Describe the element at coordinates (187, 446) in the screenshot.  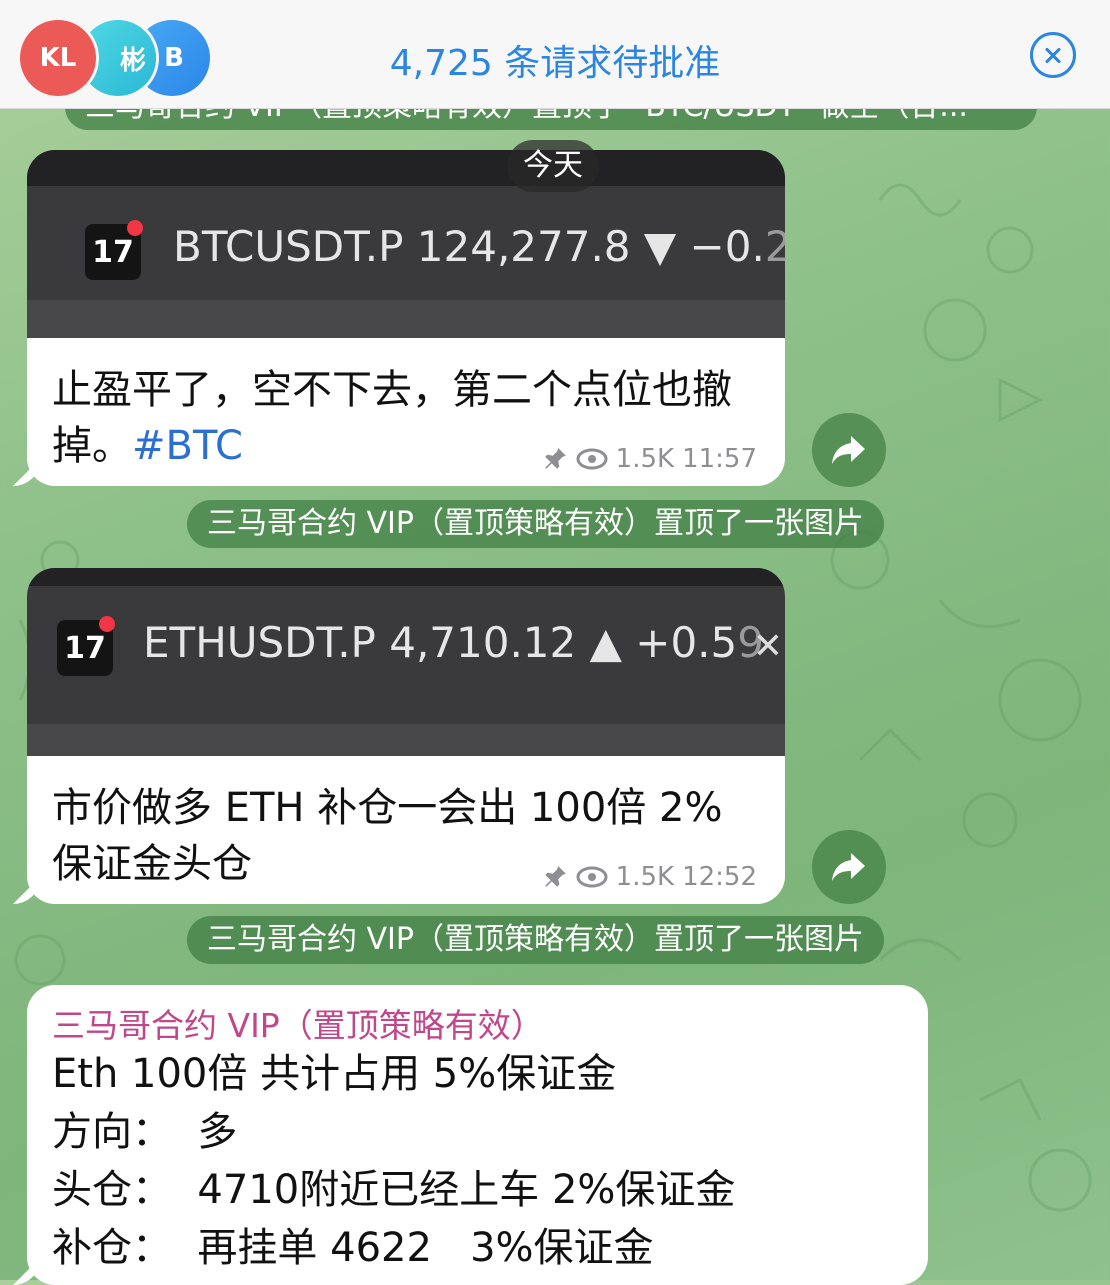
I see `hashtag-link: #BTC` at that location.